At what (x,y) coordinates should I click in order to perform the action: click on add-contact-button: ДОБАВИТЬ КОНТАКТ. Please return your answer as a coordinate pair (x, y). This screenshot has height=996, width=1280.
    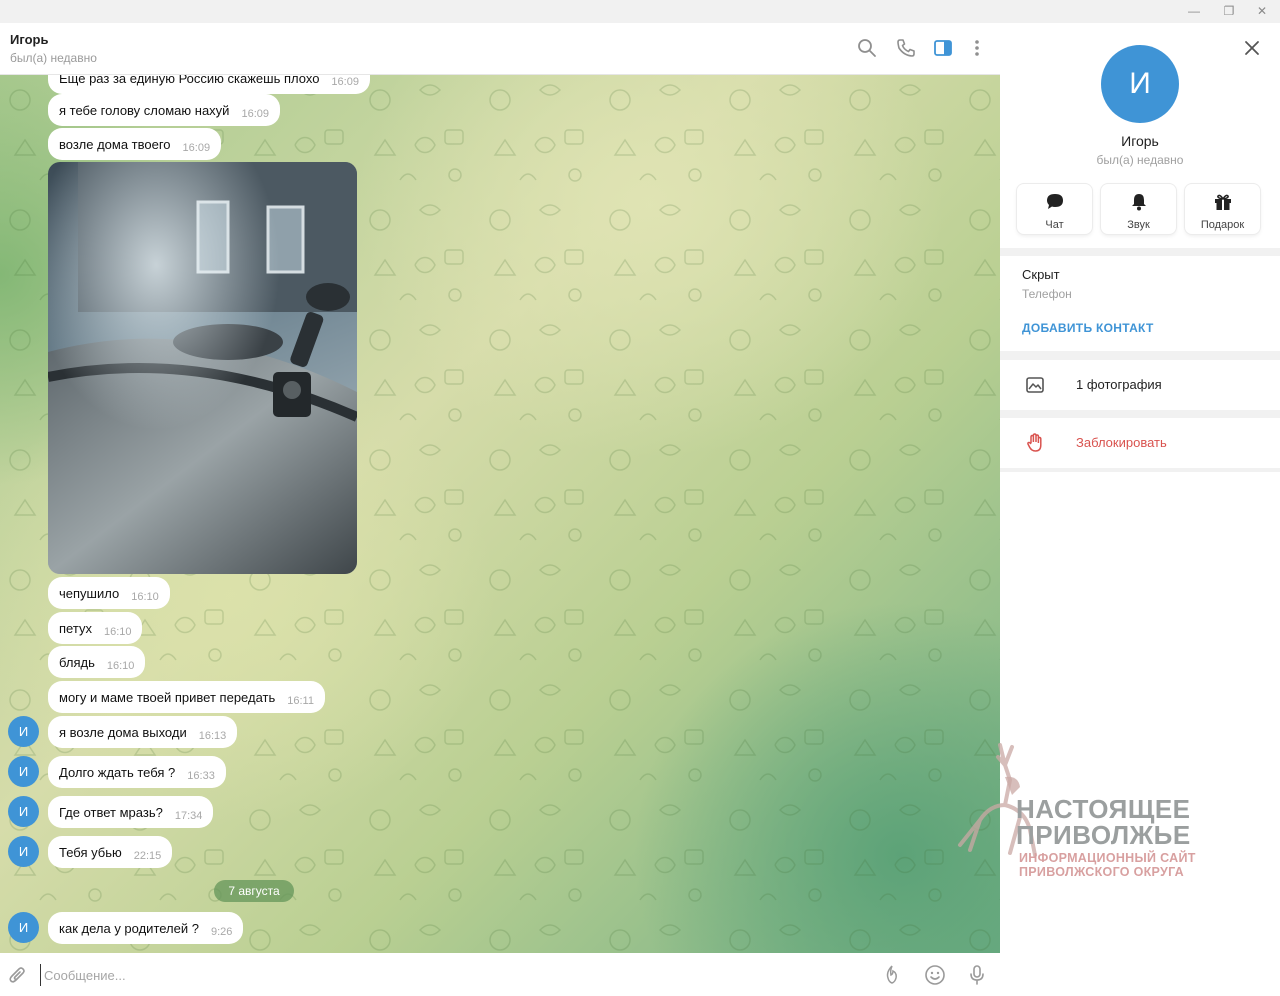
    Looking at the image, I should click on (1088, 328).